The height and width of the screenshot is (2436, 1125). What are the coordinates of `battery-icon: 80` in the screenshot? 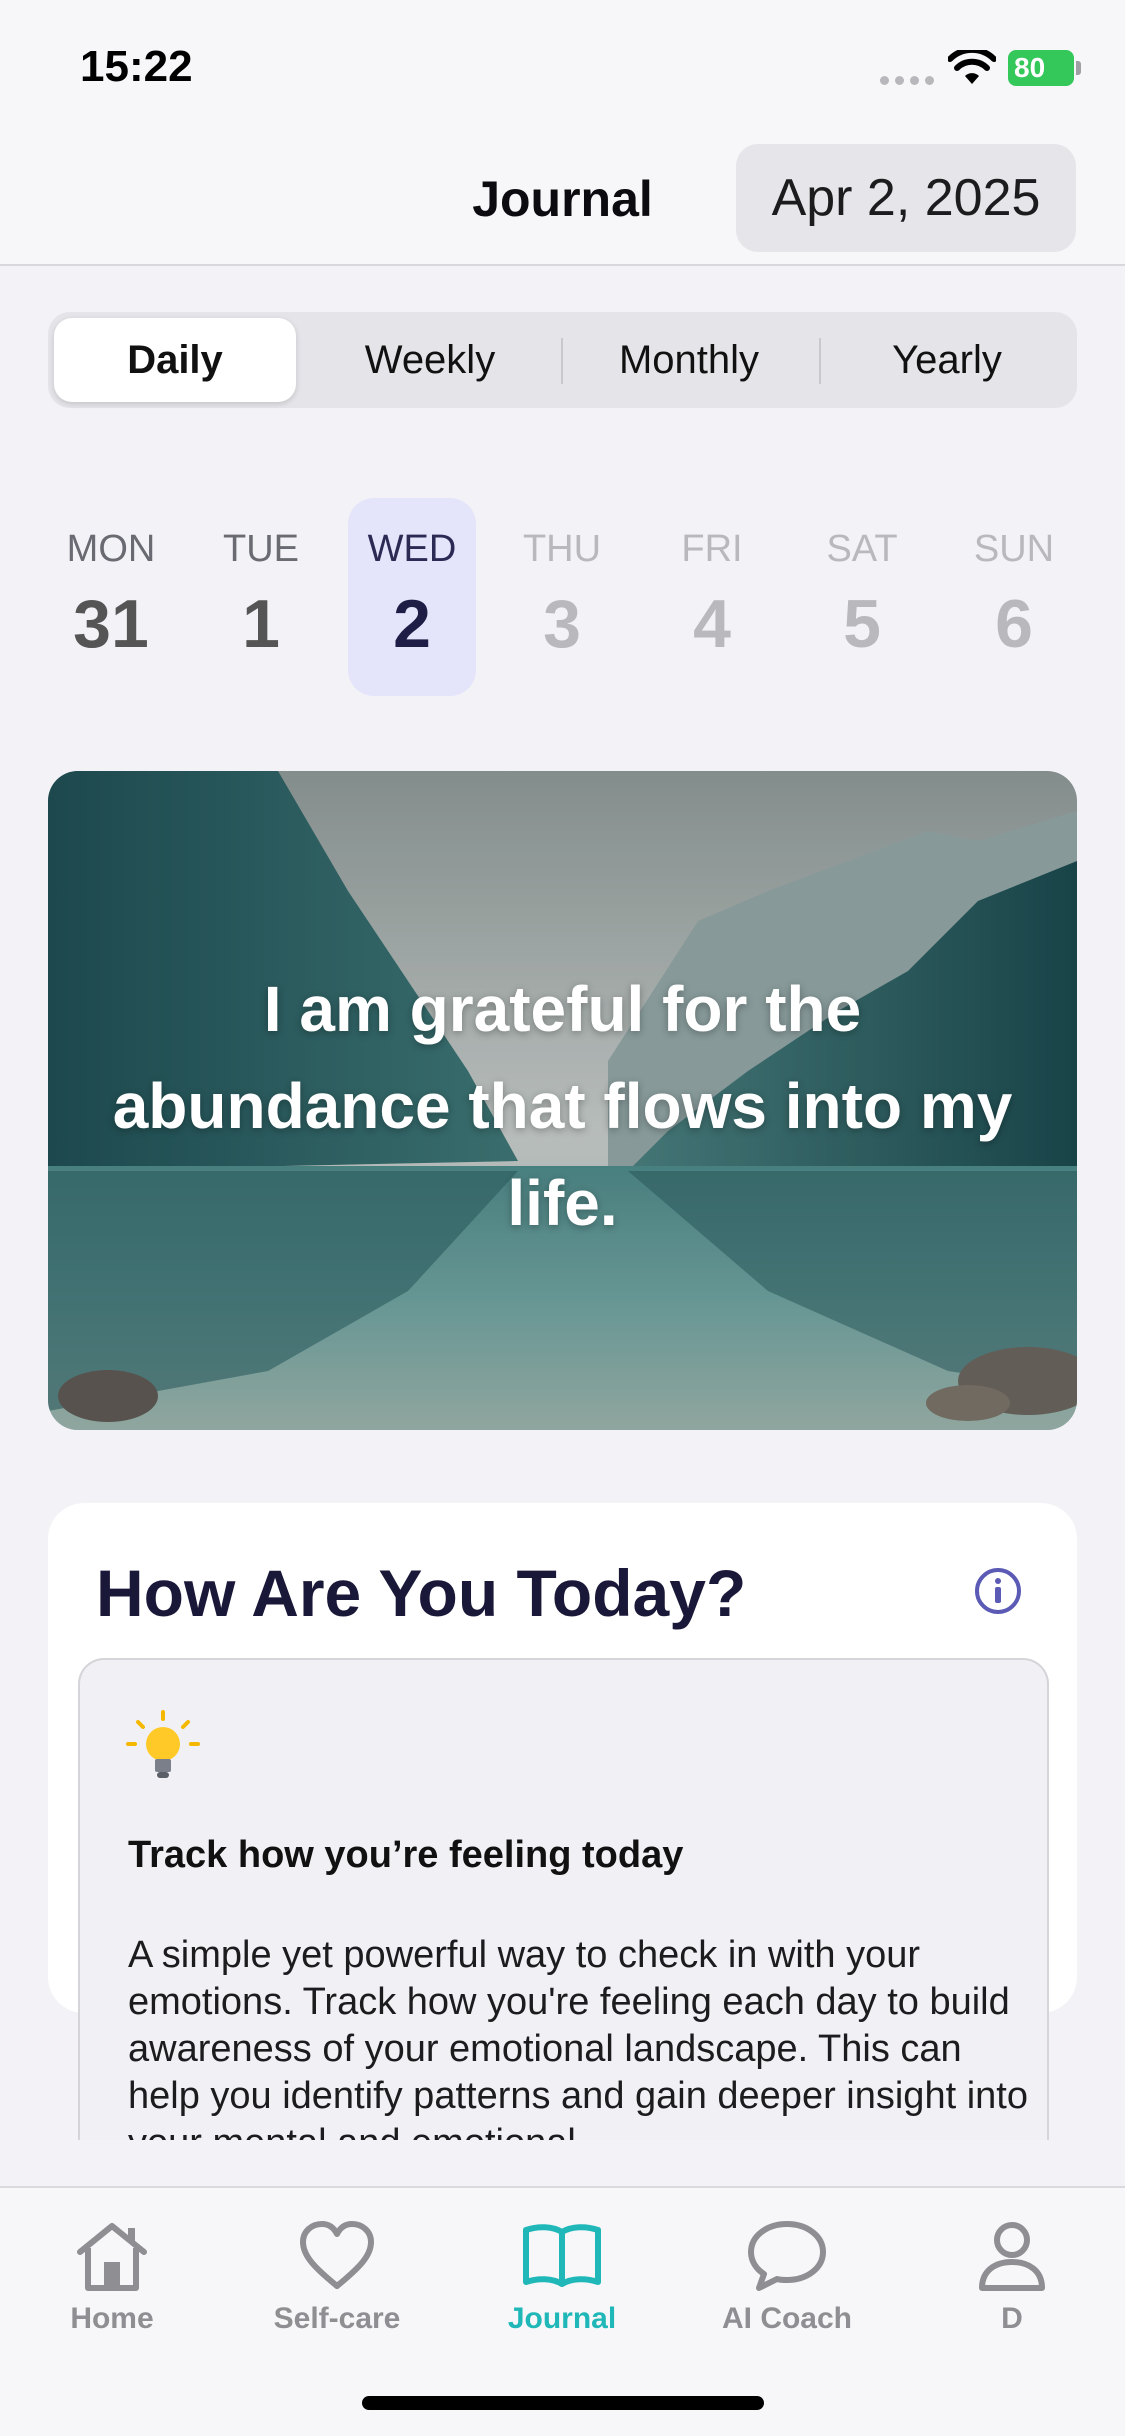 It's located at (1044, 68).